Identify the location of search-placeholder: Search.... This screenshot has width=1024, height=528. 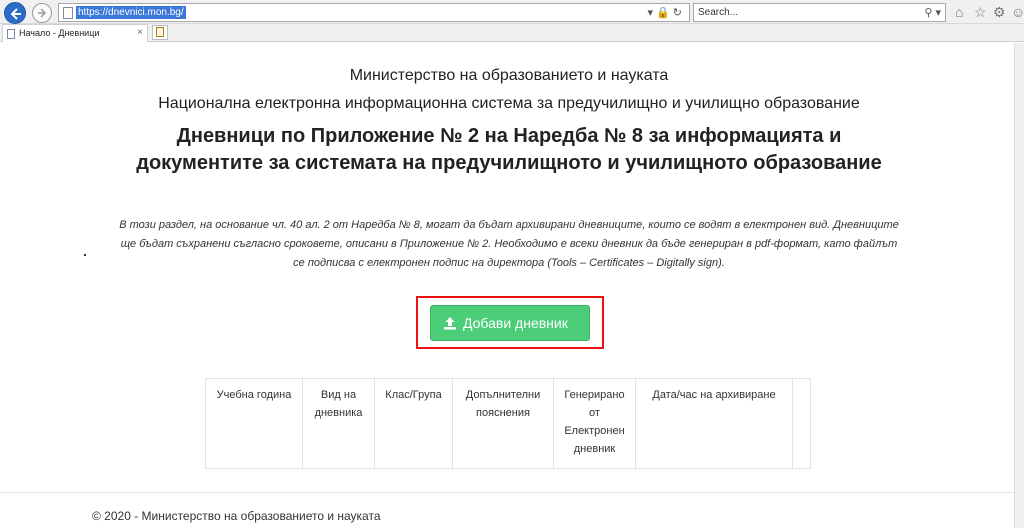
(718, 12).